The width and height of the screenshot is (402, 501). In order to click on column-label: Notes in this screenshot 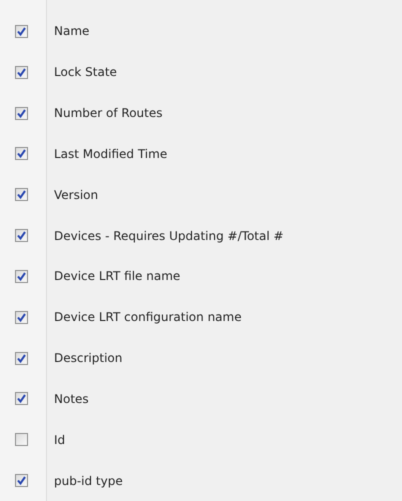, I will do `click(71, 399)`.